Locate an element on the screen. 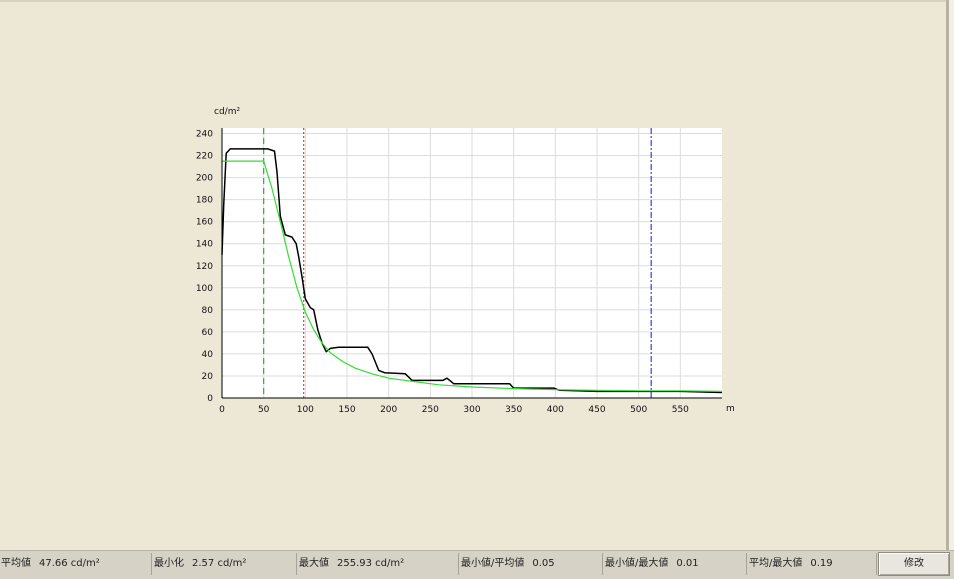  average-label: 平均値 is located at coordinates (16, 563).